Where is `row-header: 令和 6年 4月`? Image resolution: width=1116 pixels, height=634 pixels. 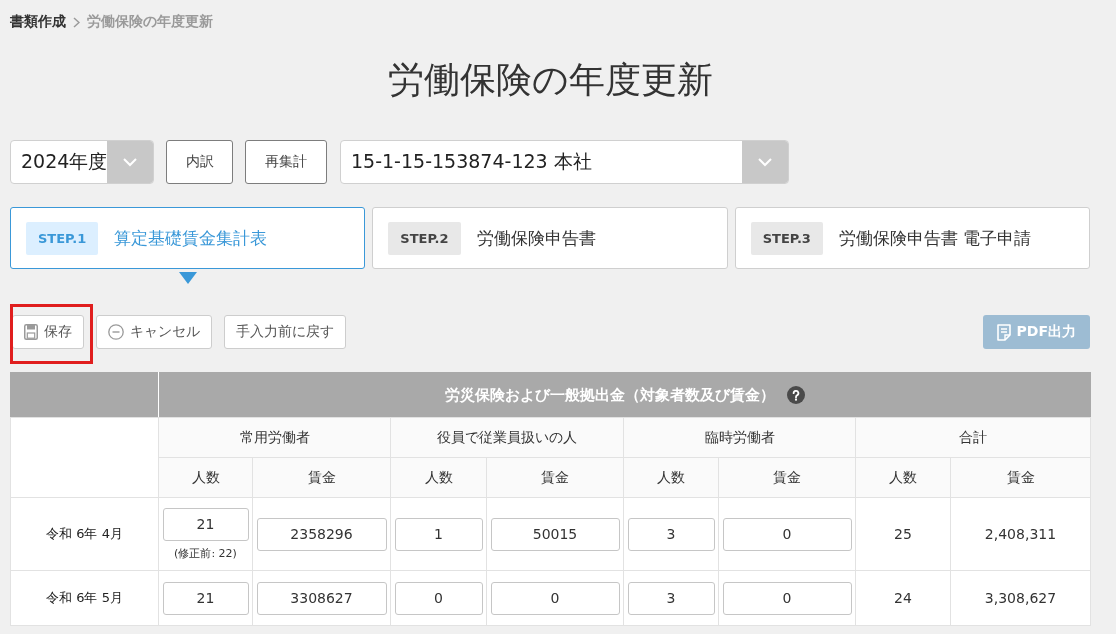
row-header: 令和 6年 4月 is located at coordinates (84, 534).